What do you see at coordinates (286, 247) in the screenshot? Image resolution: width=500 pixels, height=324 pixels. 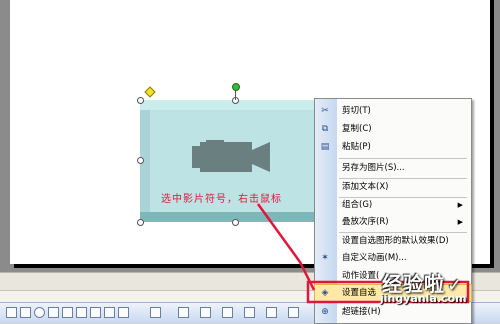 I see `annotation-arrow-line` at bounding box center [286, 247].